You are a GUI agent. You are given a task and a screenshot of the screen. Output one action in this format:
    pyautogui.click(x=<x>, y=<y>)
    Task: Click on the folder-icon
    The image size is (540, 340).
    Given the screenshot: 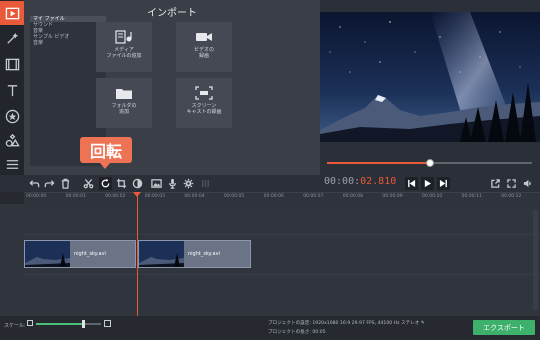 What is the action you would take?
    pyautogui.click(x=124, y=94)
    